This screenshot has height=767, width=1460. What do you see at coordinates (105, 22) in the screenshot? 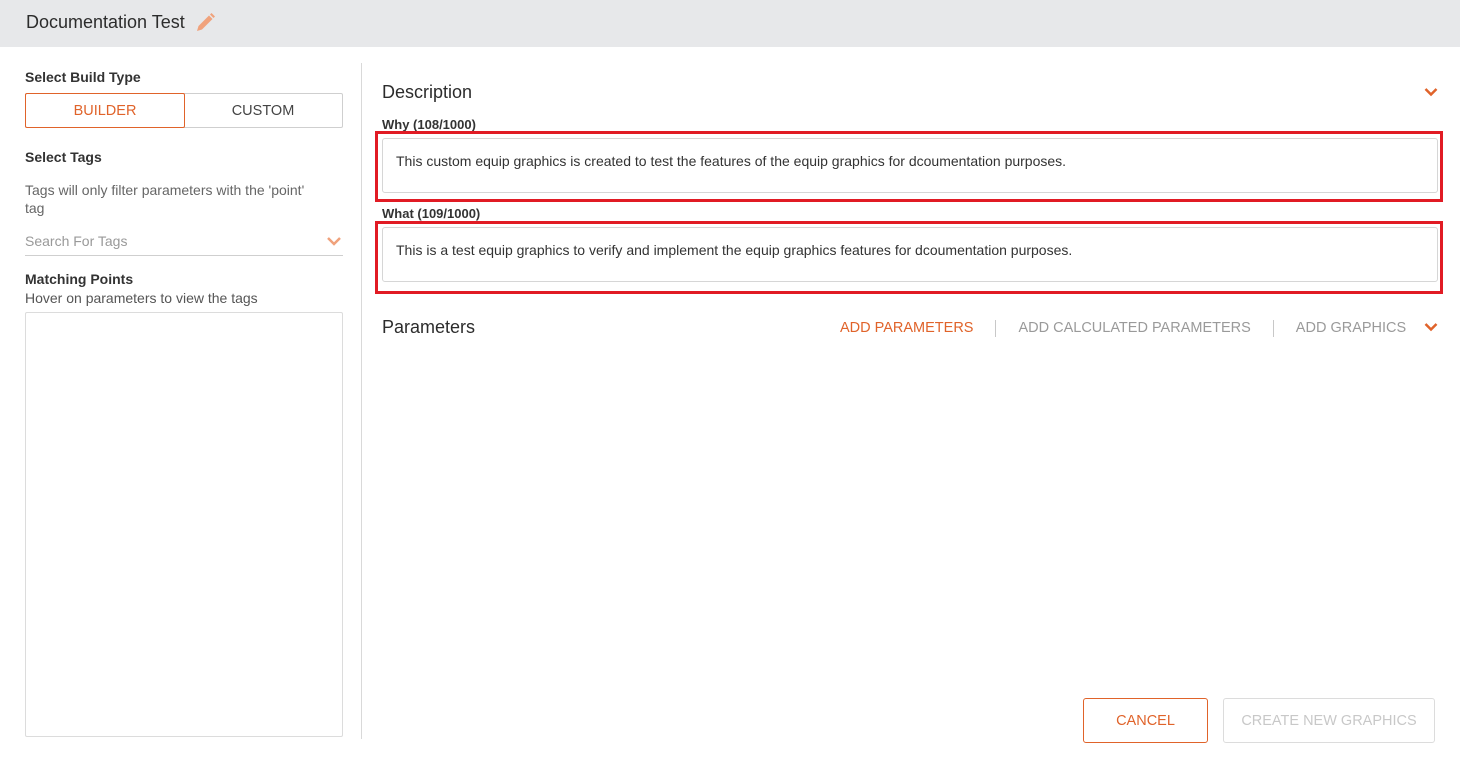
I see `page-title: Documentation Test` at bounding box center [105, 22].